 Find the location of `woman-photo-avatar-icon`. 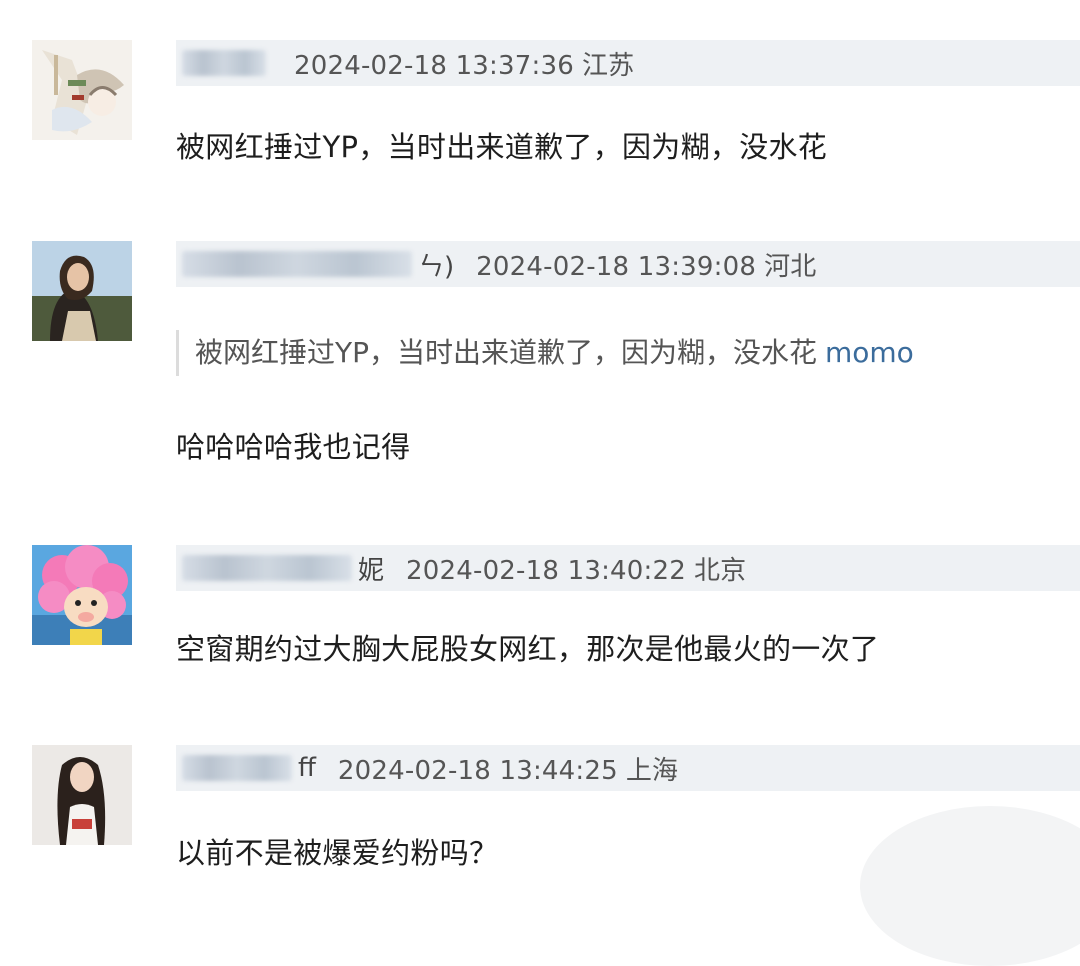

woman-photo-avatar-icon is located at coordinates (82, 291).